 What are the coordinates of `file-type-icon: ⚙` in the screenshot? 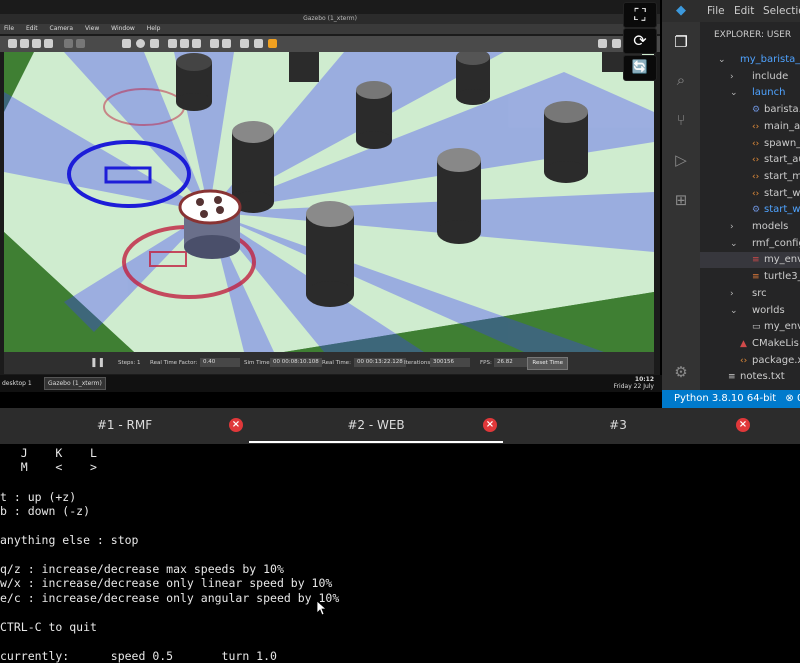 It's located at (756, 110).